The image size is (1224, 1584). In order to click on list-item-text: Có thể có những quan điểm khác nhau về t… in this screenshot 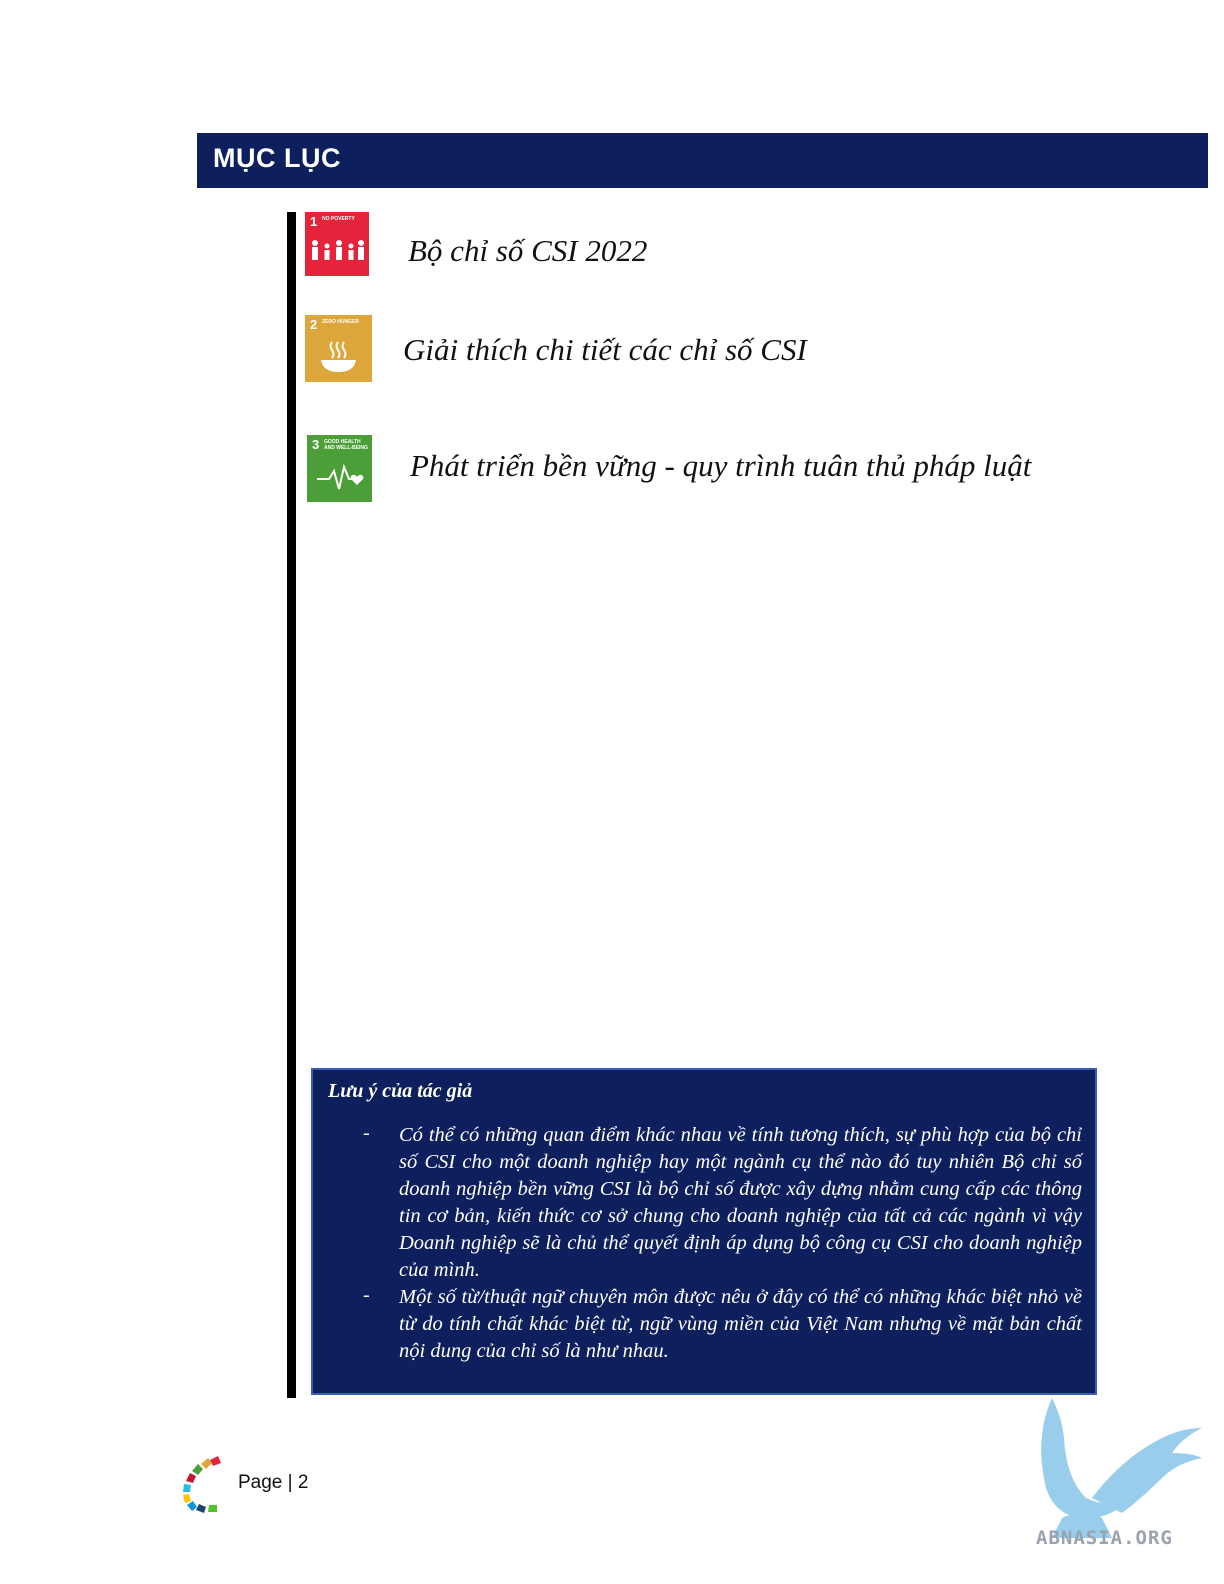, I will do `click(740, 1202)`.